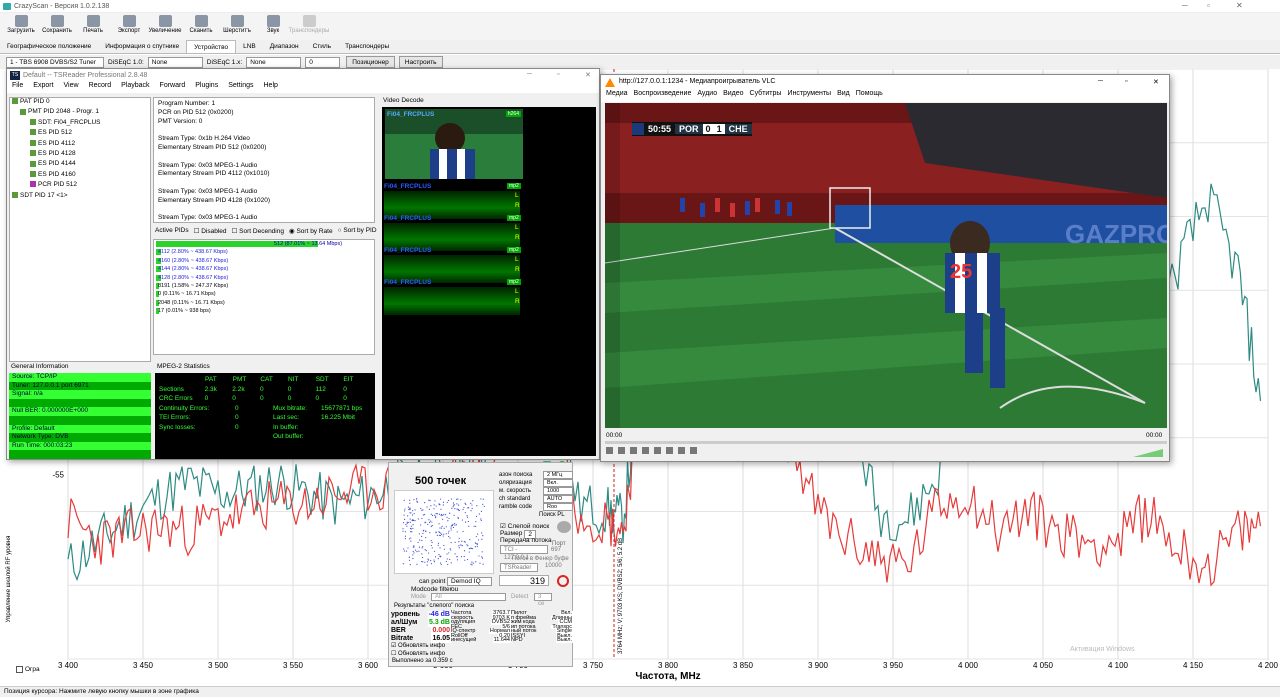 The height and width of the screenshot is (697, 1280). What do you see at coordinates (249, 46) in the screenshot?
I see `tab-3: LNB` at bounding box center [249, 46].